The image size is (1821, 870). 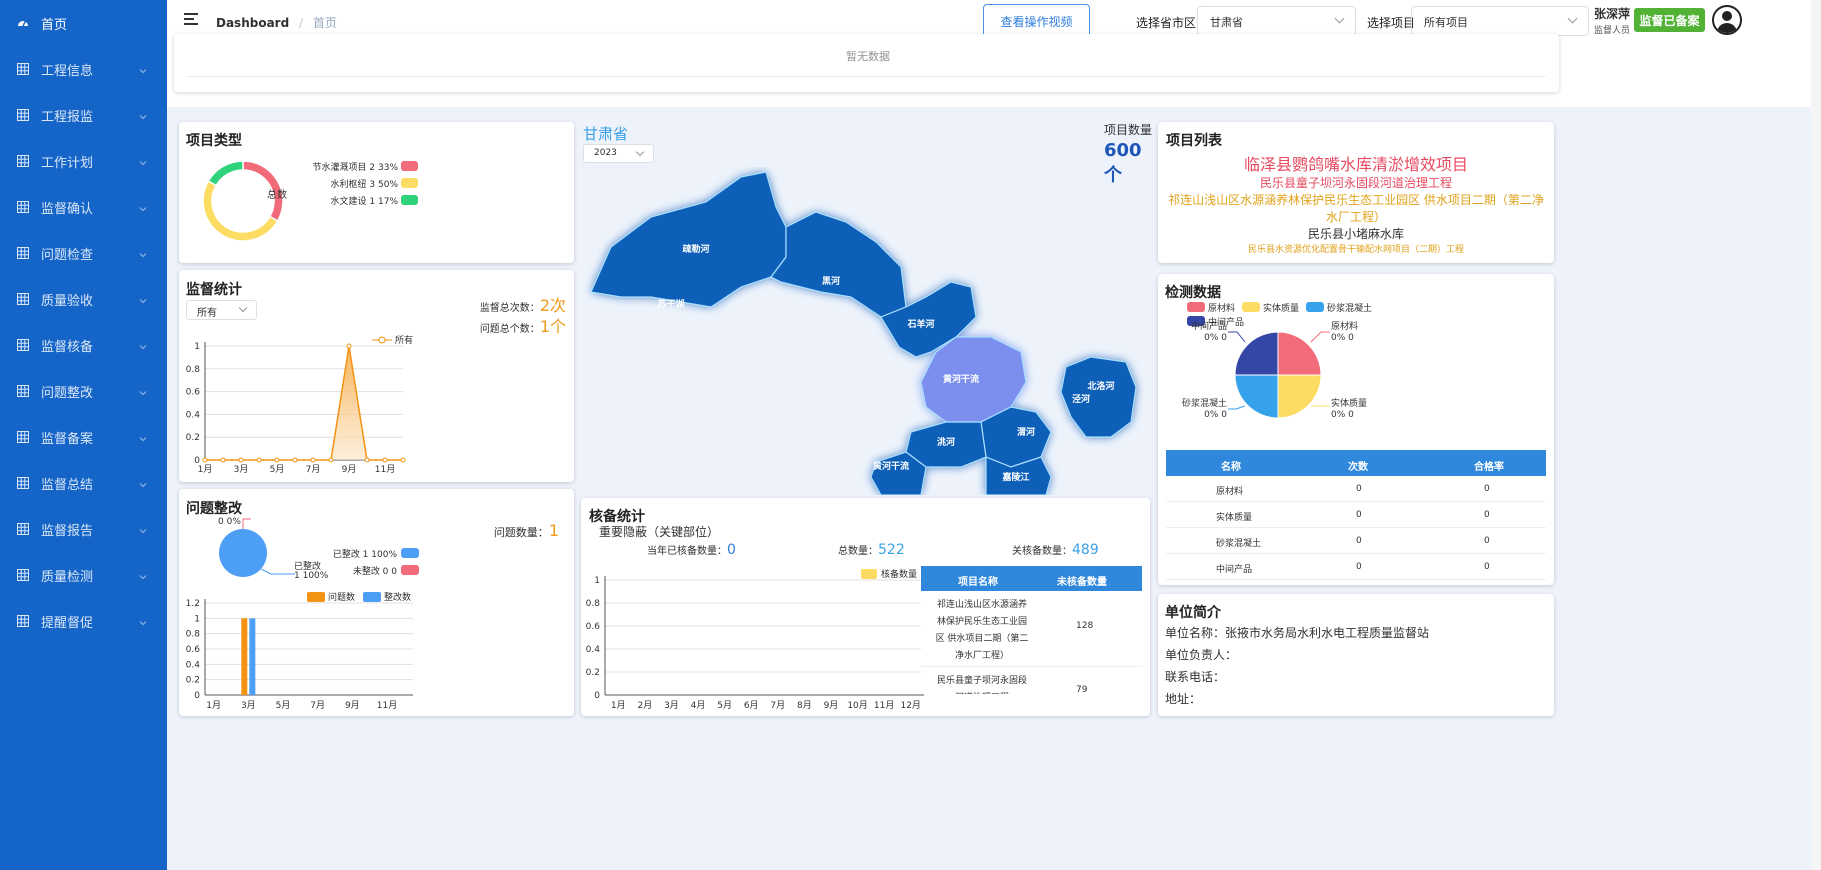 What do you see at coordinates (698, 705) in the screenshot?
I see `x-tick-label: 4月` at bounding box center [698, 705].